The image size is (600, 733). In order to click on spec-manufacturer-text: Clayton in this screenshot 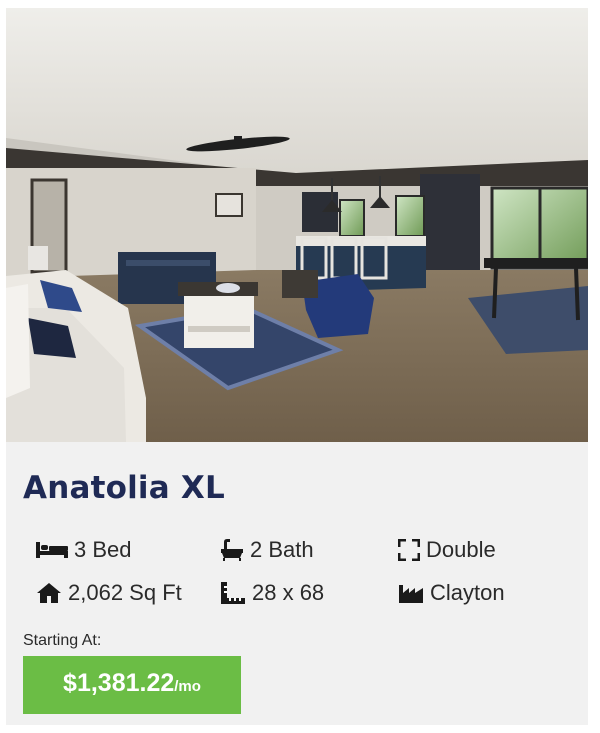, I will do `click(467, 592)`.